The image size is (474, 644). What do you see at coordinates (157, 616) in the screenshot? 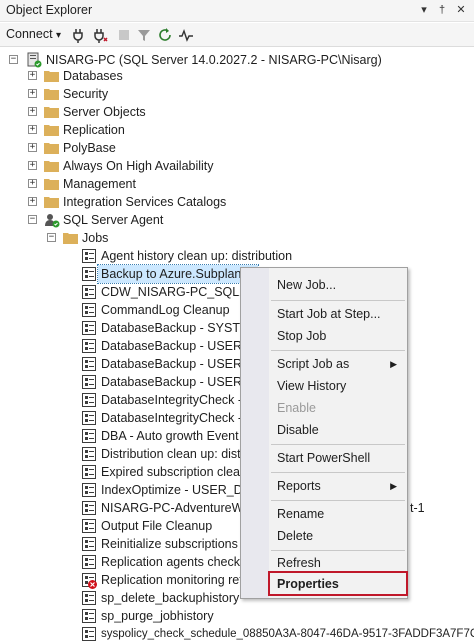
I see `job-label: sp_purge_jobhistory` at bounding box center [157, 616].